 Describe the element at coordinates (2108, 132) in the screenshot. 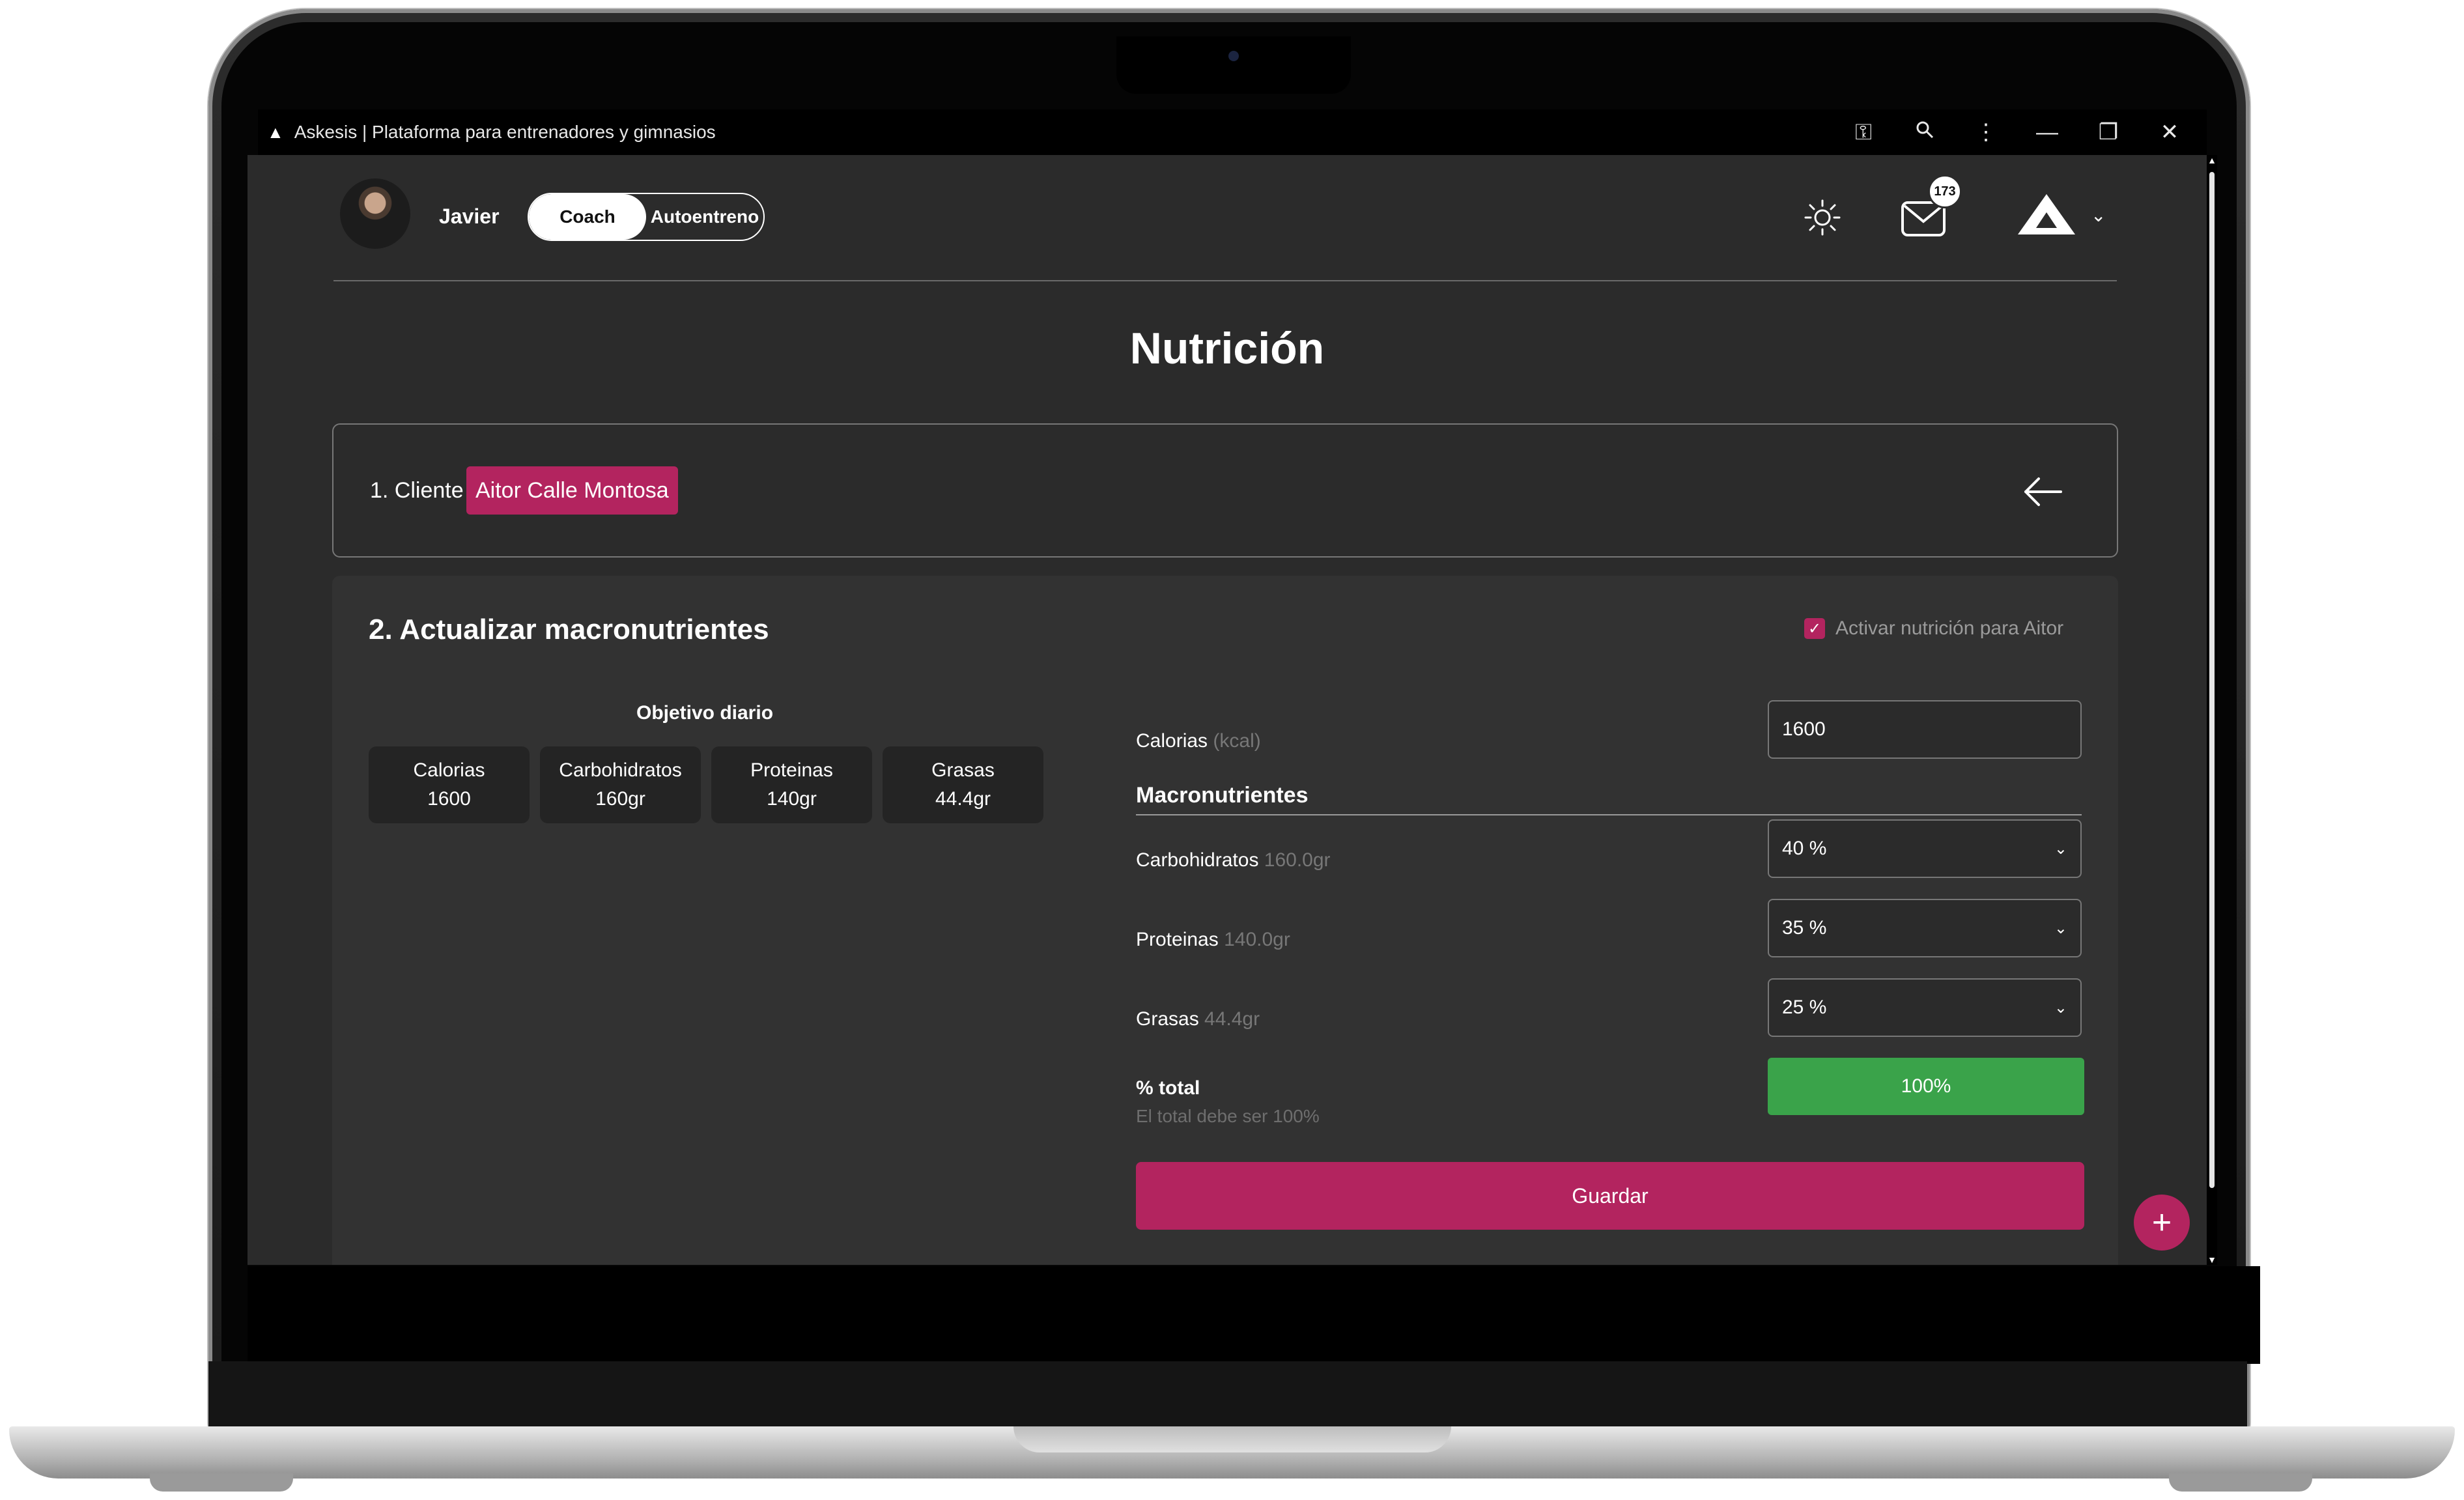

I see `restore-icon: ❐` at that location.